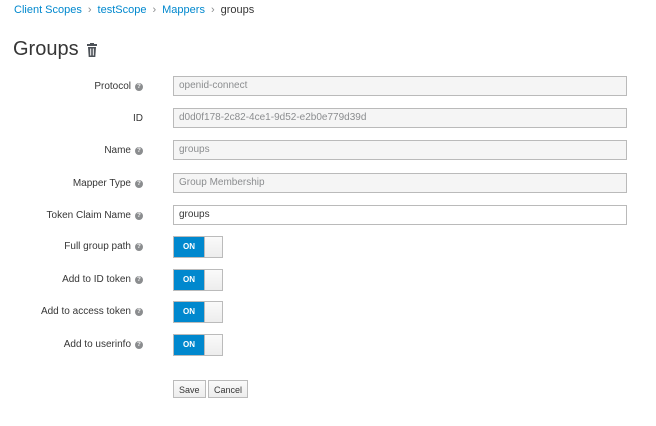 The height and width of the screenshot is (426, 656). What do you see at coordinates (97, 246) in the screenshot?
I see `full-group-path-label-text: Full group path` at bounding box center [97, 246].